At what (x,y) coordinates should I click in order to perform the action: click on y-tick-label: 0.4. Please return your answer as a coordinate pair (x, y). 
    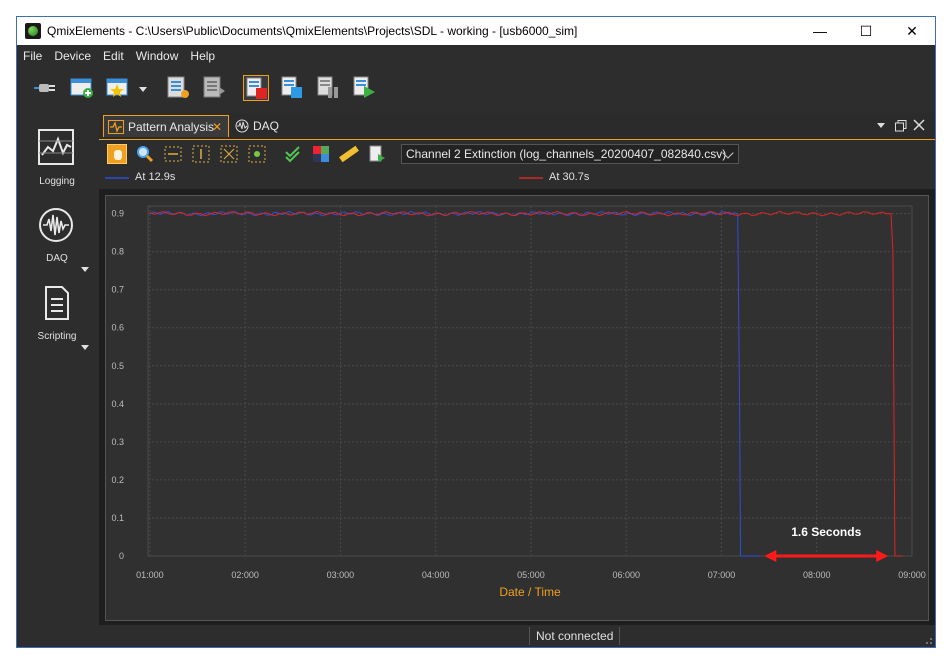
    Looking at the image, I should click on (117, 404).